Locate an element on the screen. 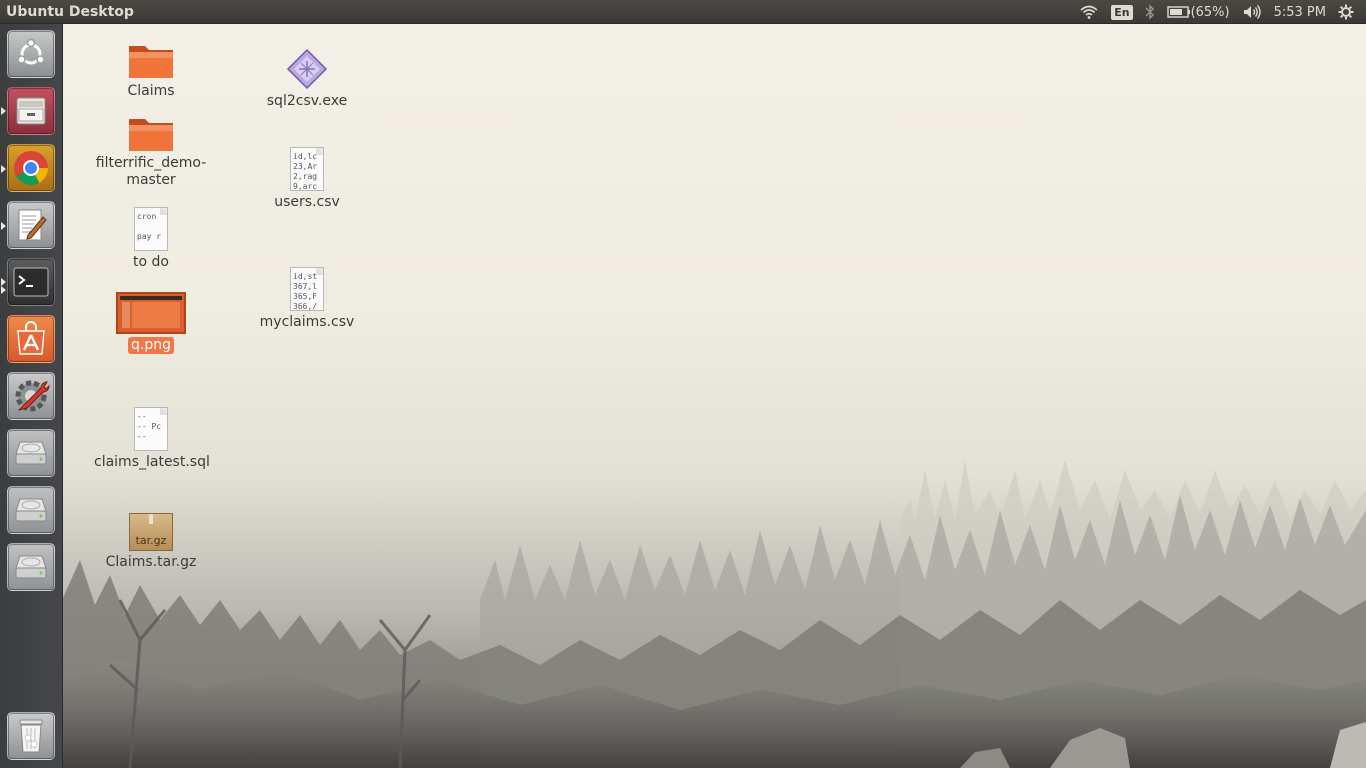  file-preview-line: id,lc is located at coordinates (305, 156).